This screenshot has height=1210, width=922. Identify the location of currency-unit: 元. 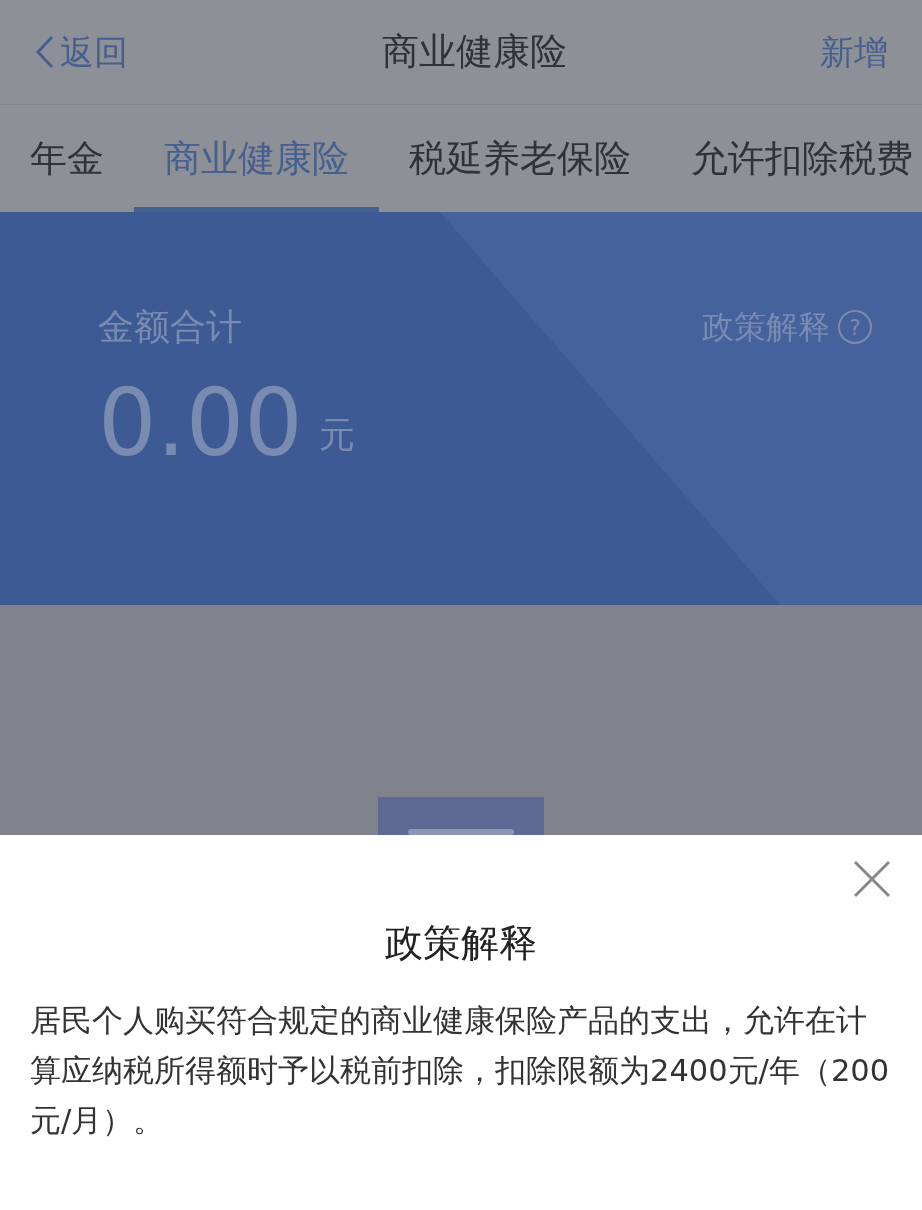
(336, 435).